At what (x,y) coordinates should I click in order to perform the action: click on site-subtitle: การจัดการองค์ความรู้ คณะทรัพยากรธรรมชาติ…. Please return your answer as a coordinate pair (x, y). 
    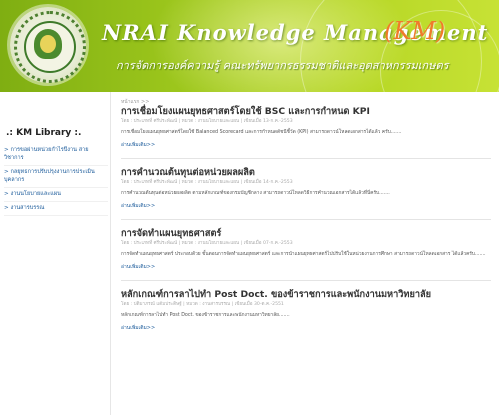
    Looking at the image, I should click on (282, 65).